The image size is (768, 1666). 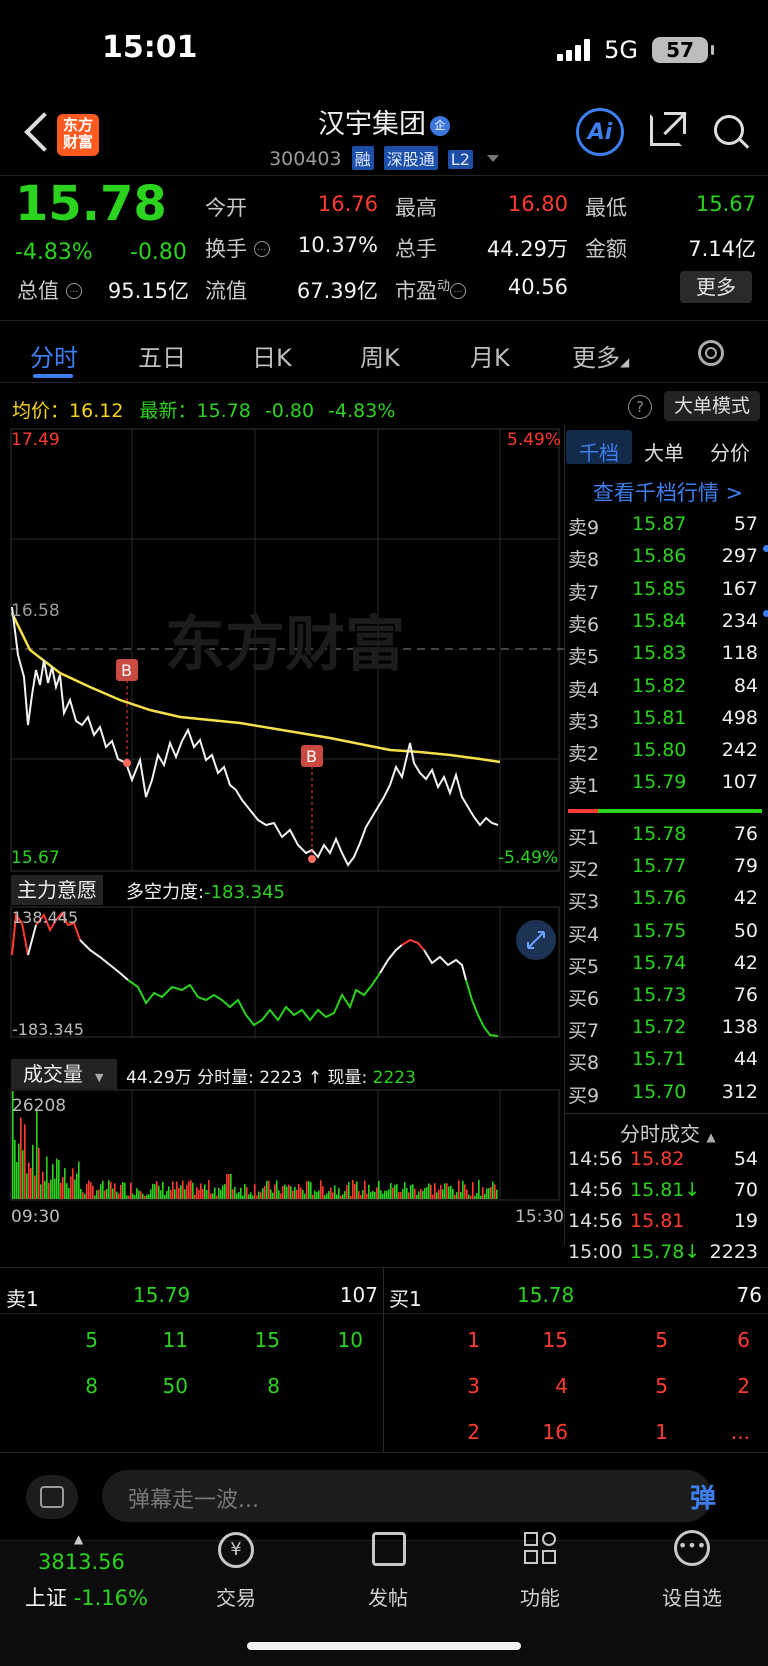 What do you see at coordinates (665, 1064) in the screenshot?
I see `bid-row: 买8 15.71 44` at bounding box center [665, 1064].